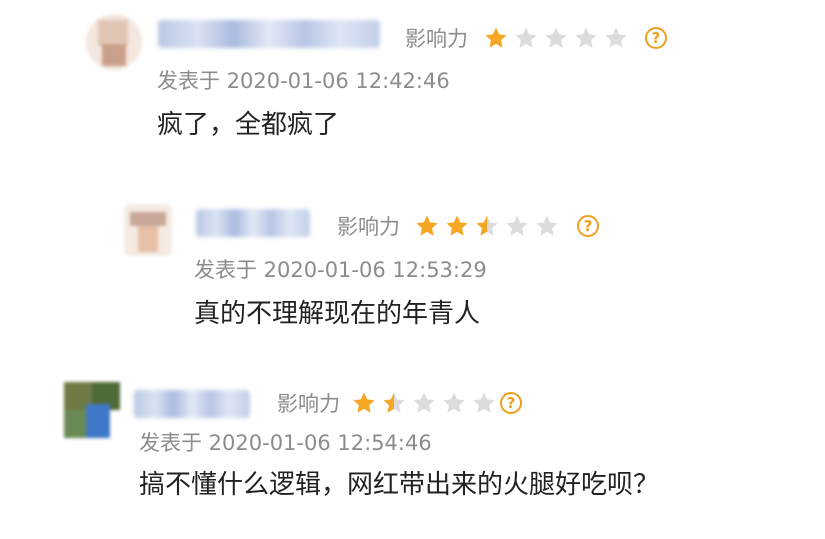 Image resolution: width=825 pixels, height=539 pixels. I want to click on avatar, so click(92, 410).